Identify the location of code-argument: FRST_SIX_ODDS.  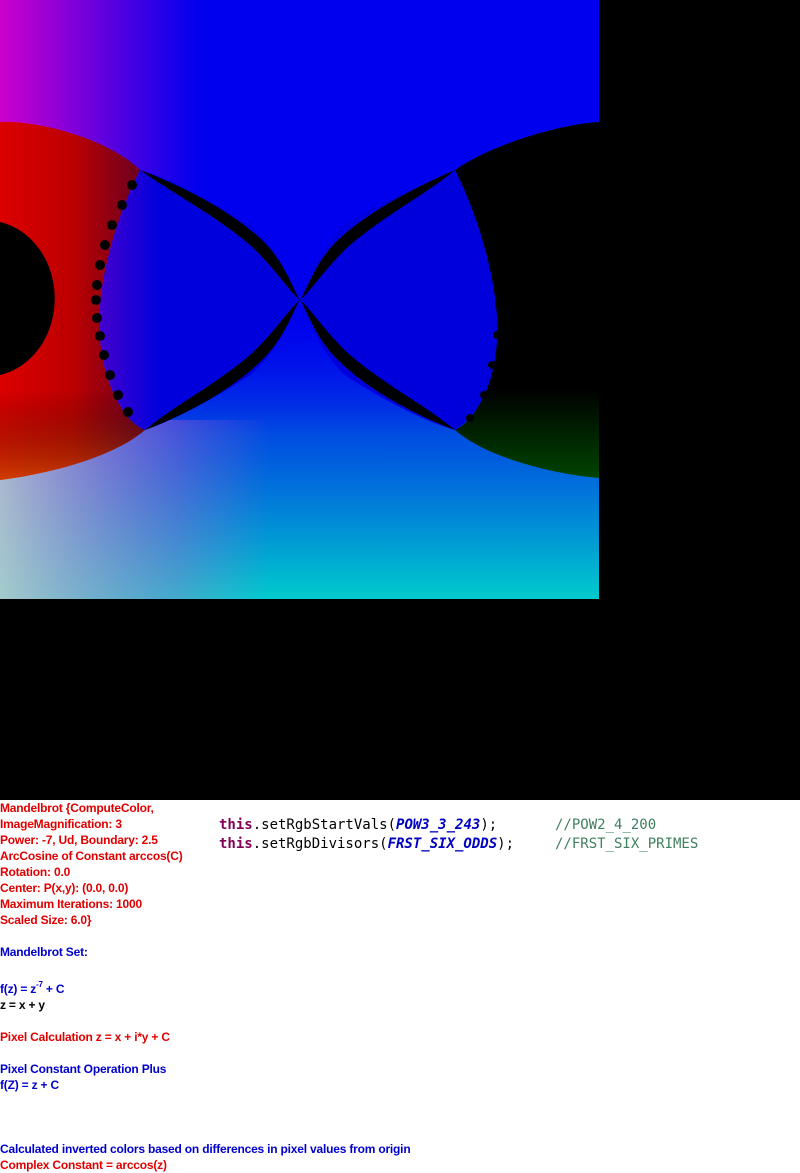
(442, 844).